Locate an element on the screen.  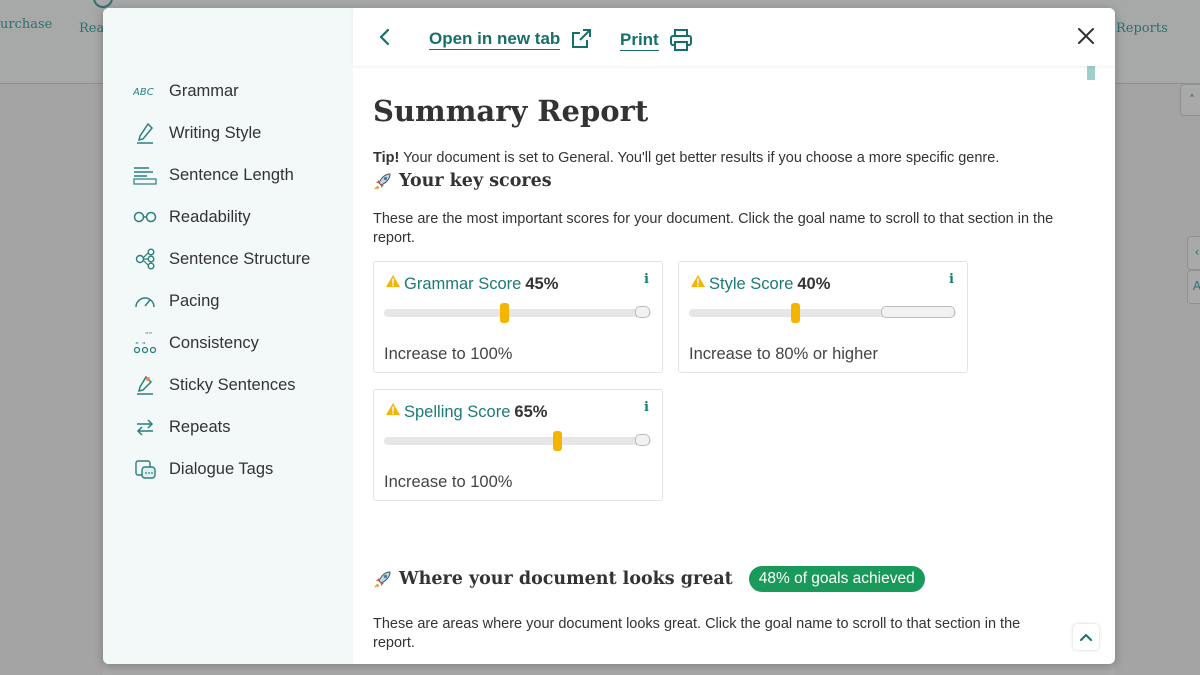
scroll-to-top-button is located at coordinates (1086, 637).